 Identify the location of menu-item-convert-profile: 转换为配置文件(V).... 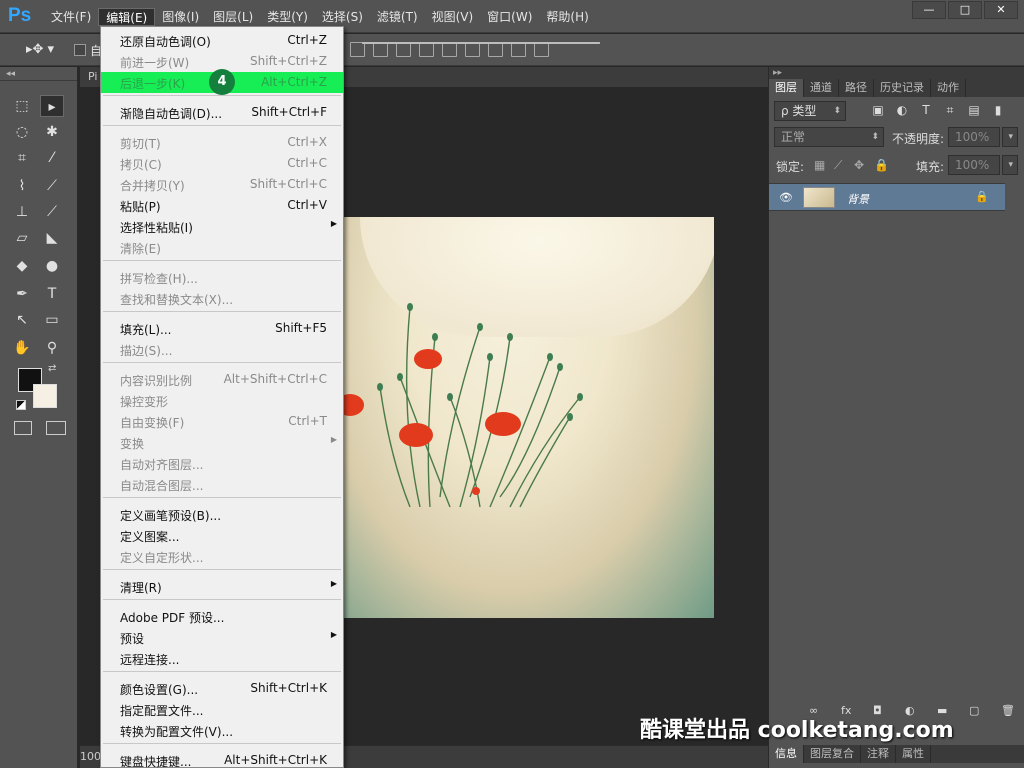
(222, 730).